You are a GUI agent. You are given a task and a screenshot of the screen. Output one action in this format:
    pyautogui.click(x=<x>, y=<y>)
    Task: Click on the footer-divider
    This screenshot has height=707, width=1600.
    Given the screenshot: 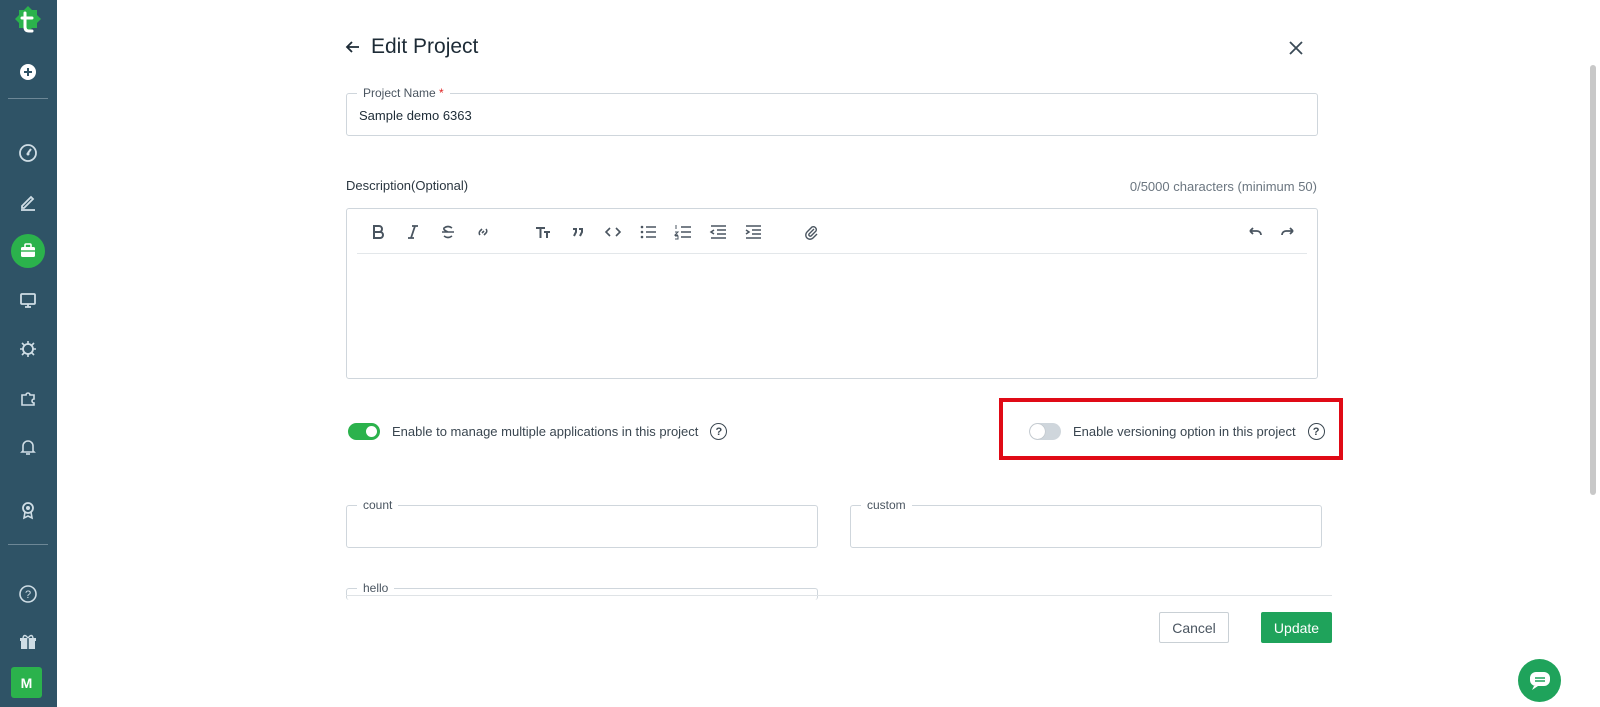 What is the action you would take?
    pyautogui.click(x=839, y=595)
    